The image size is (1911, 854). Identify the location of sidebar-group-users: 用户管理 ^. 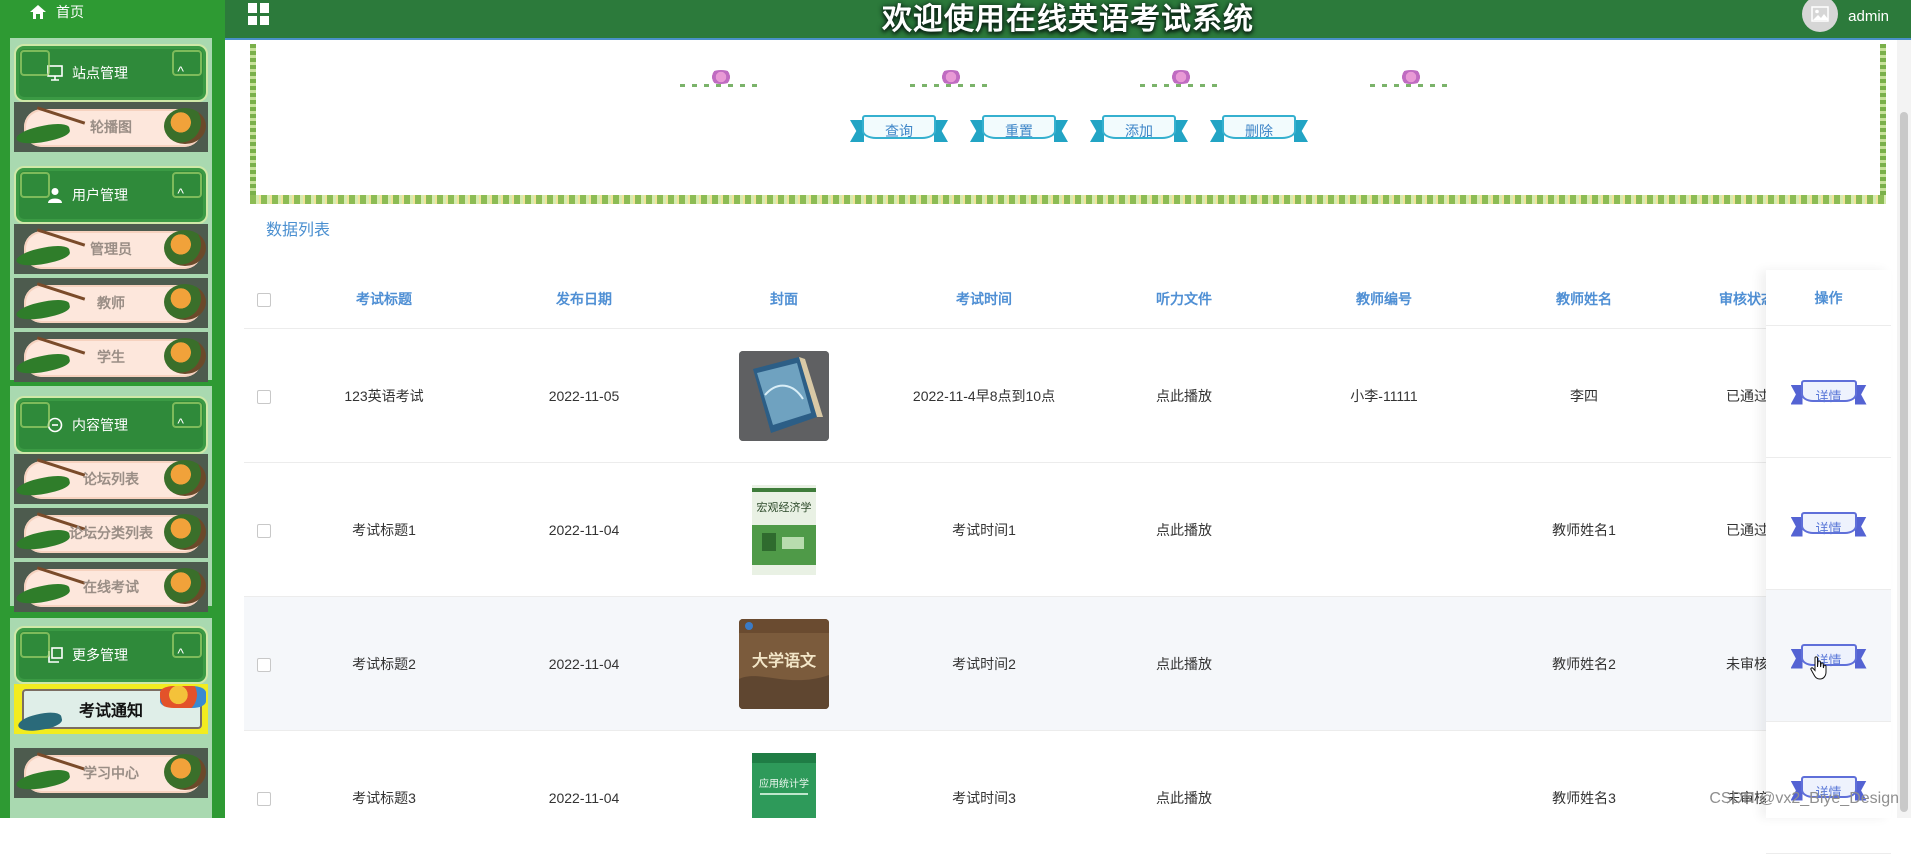
(111, 195).